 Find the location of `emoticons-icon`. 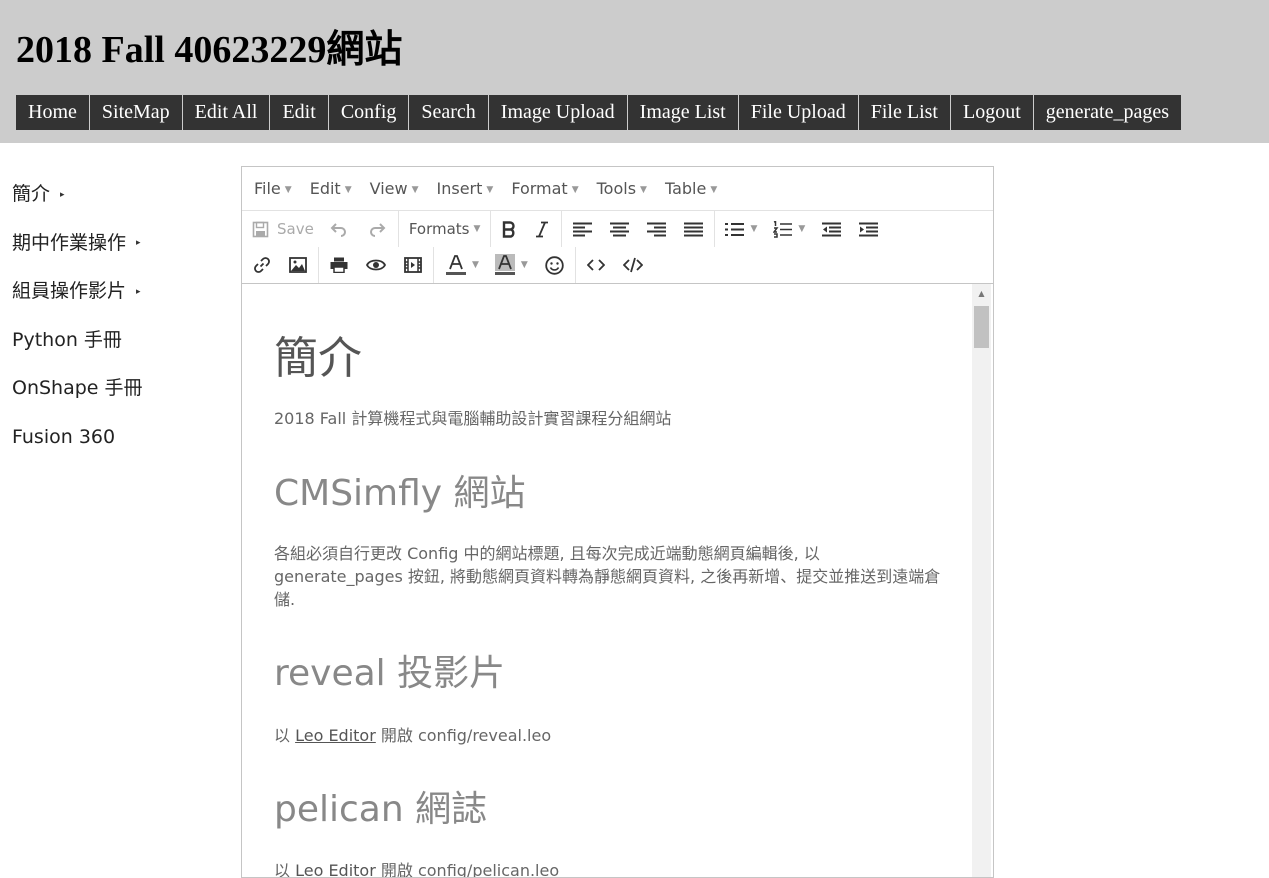

emoticons-icon is located at coordinates (554, 265).